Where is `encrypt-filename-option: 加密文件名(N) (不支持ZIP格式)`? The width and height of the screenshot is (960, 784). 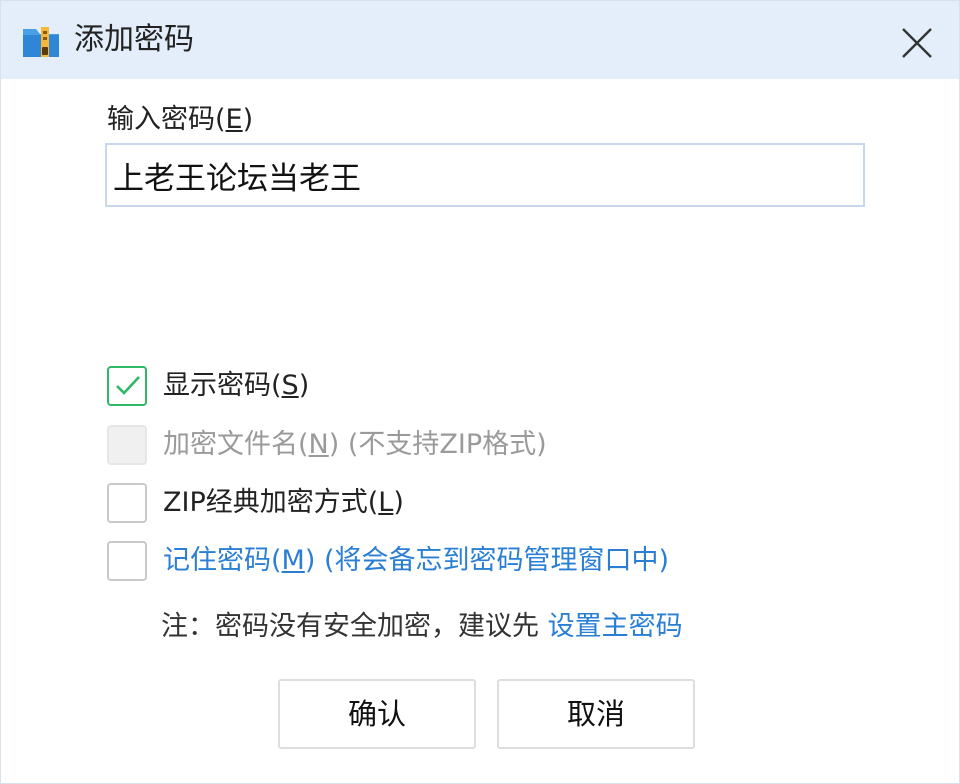
encrypt-filename-option: 加密文件名(N) (不支持ZIP格式) is located at coordinates (327, 445).